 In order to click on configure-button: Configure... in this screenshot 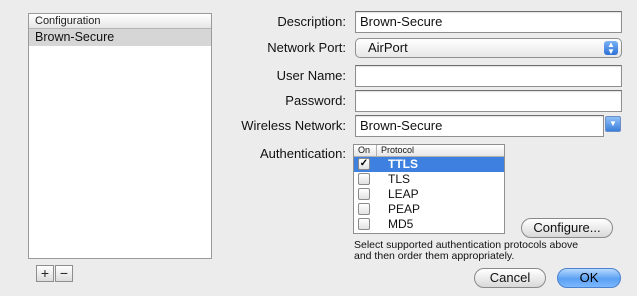, I will do `click(567, 228)`.